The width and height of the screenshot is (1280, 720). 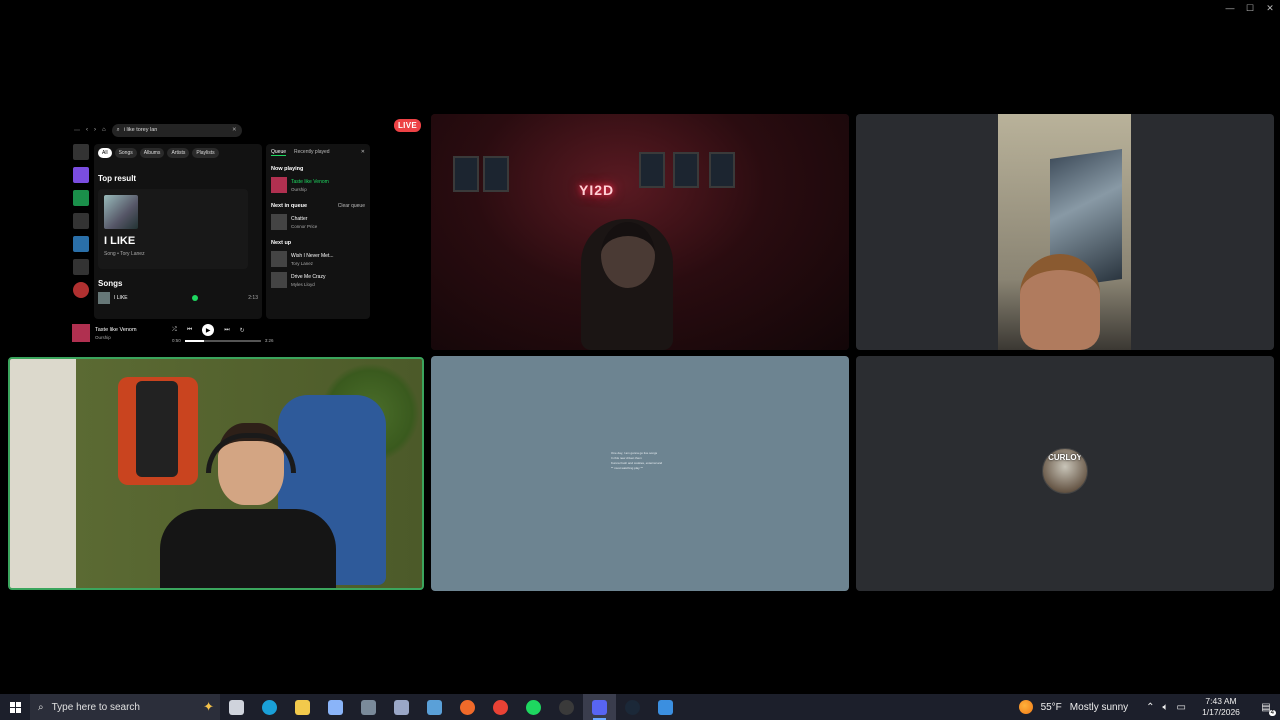 I want to click on top-result-card: I LIKE Song • Tory Lanez, so click(x=173, y=229).